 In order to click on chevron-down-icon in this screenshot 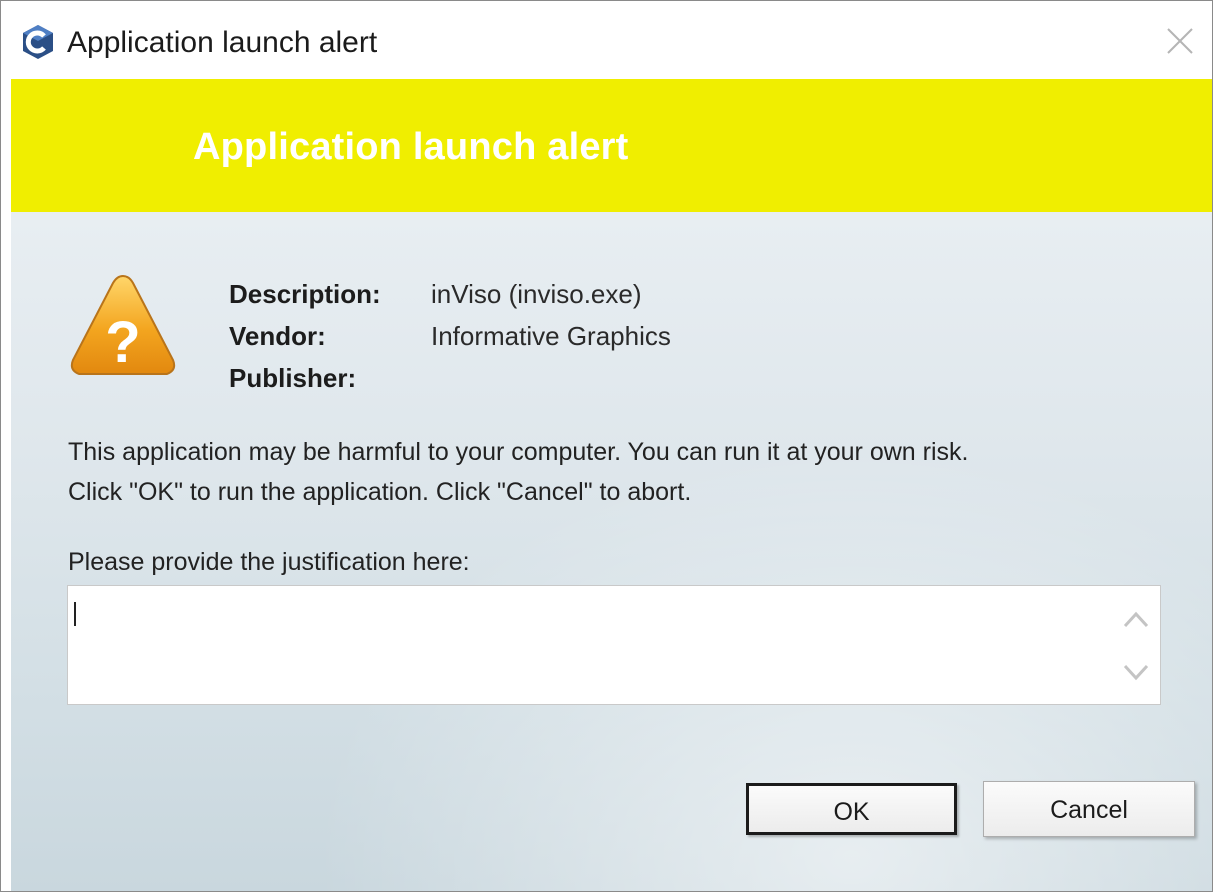, I will do `click(1136, 672)`.